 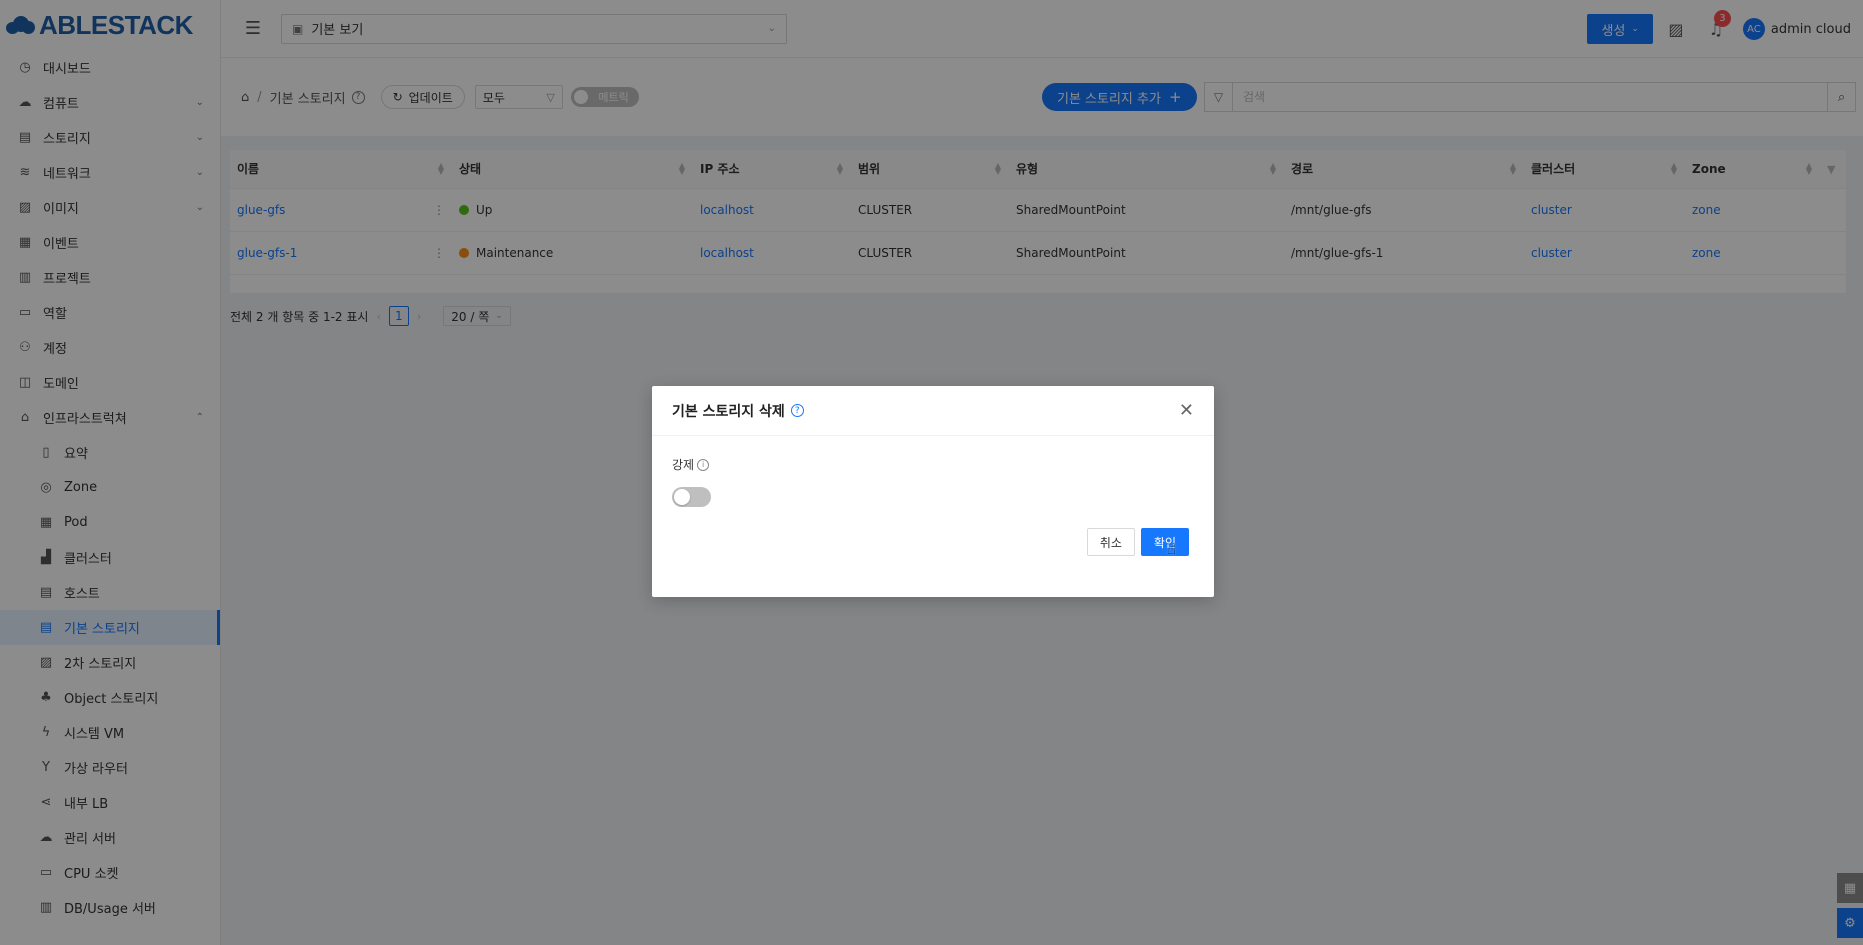 I want to click on modal-title: 기본 스토리지 삭제, so click(x=728, y=411).